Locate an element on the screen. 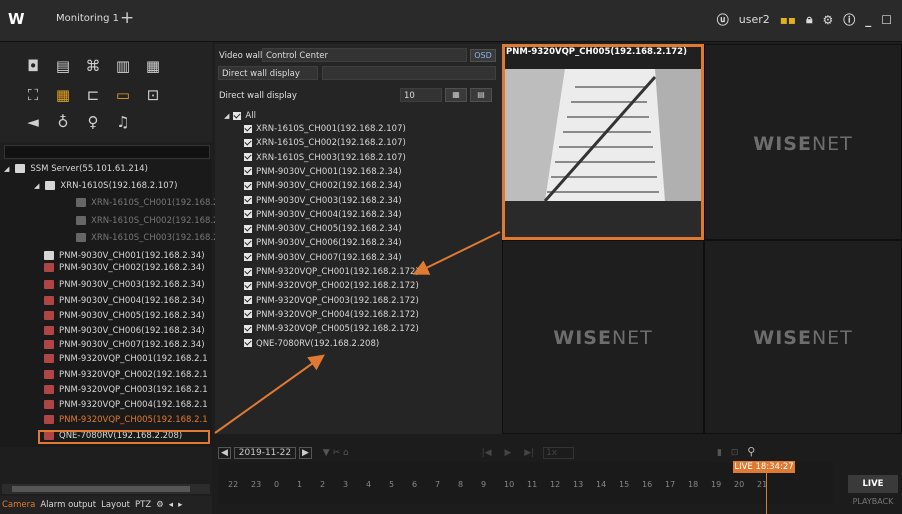  checklist-item: PNM-9030V_CH002(192.168.2.34) is located at coordinates (323, 186).